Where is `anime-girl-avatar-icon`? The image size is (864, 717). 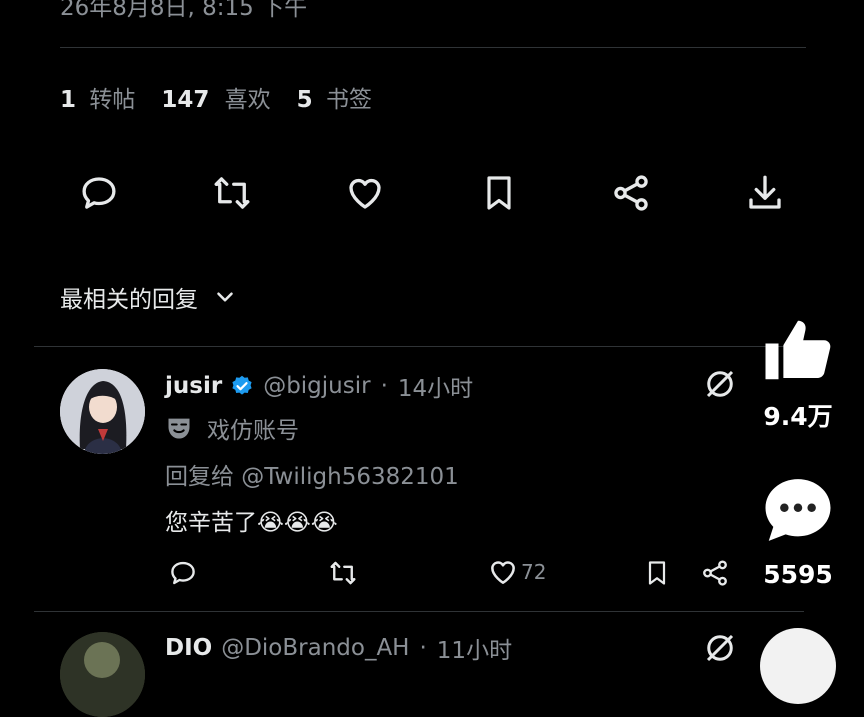
anime-girl-avatar-icon is located at coordinates (102, 411).